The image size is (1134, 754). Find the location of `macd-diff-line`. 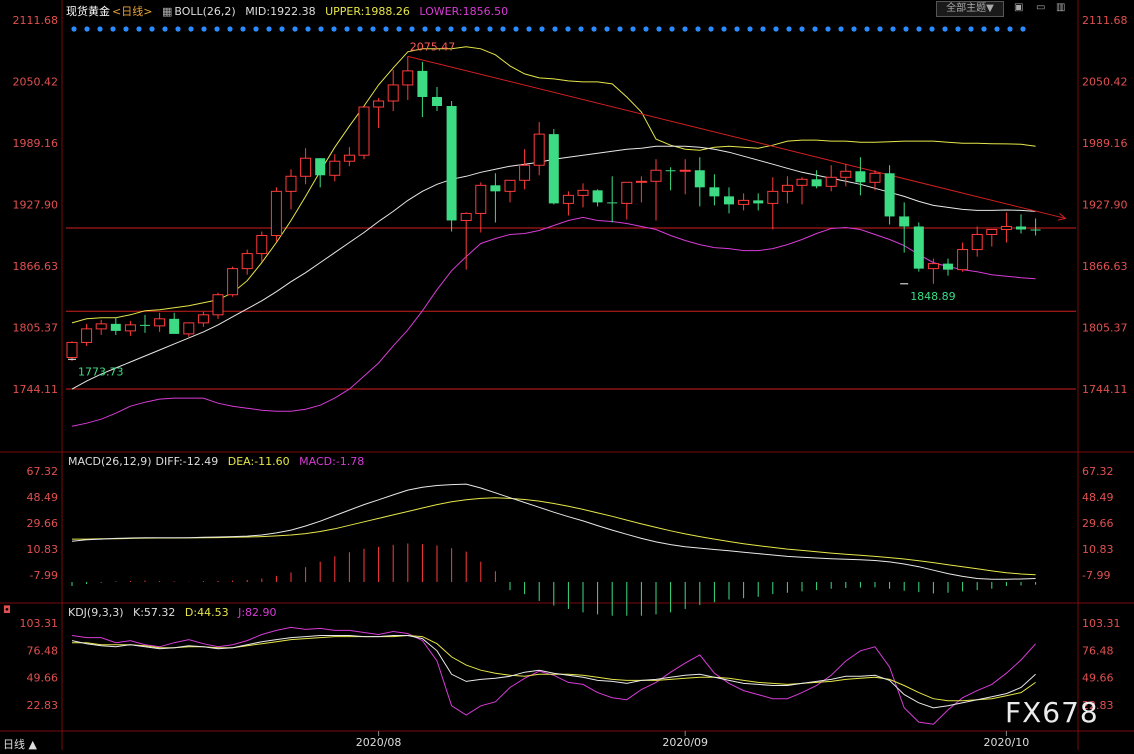

macd-diff-line is located at coordinates (553, 531).